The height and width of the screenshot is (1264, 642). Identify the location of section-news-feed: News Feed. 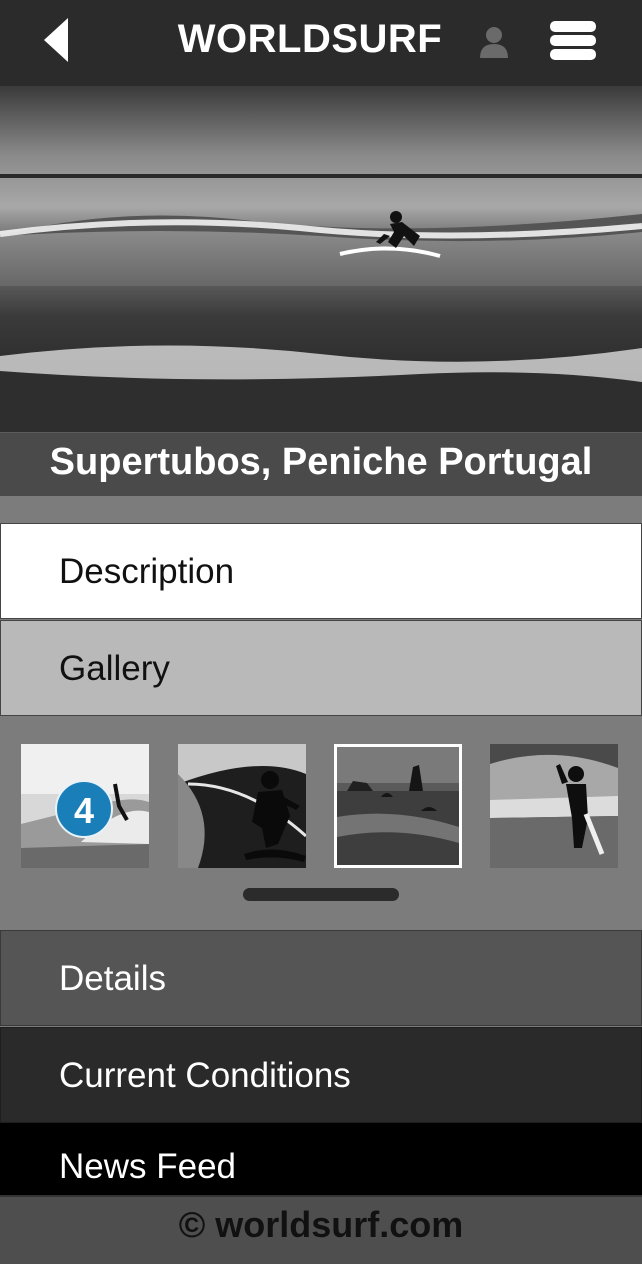
(321, 1163).